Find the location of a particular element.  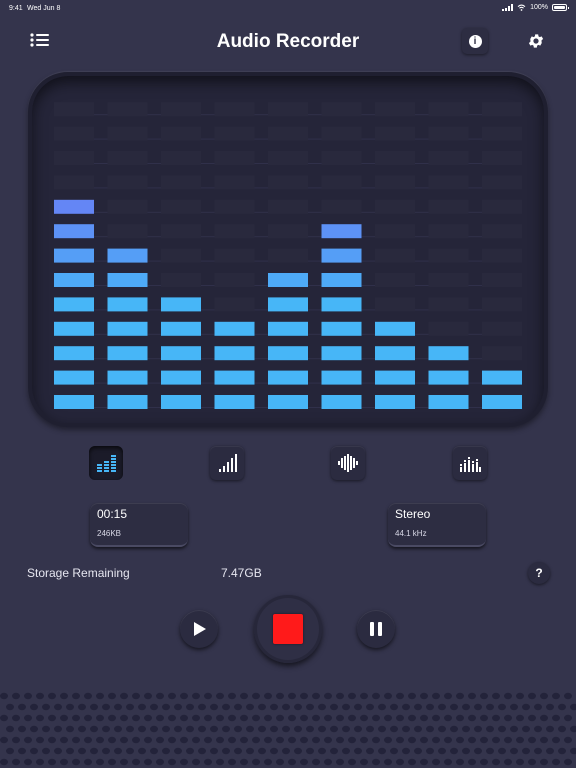

settings-button is located at coordinates (536, 41).